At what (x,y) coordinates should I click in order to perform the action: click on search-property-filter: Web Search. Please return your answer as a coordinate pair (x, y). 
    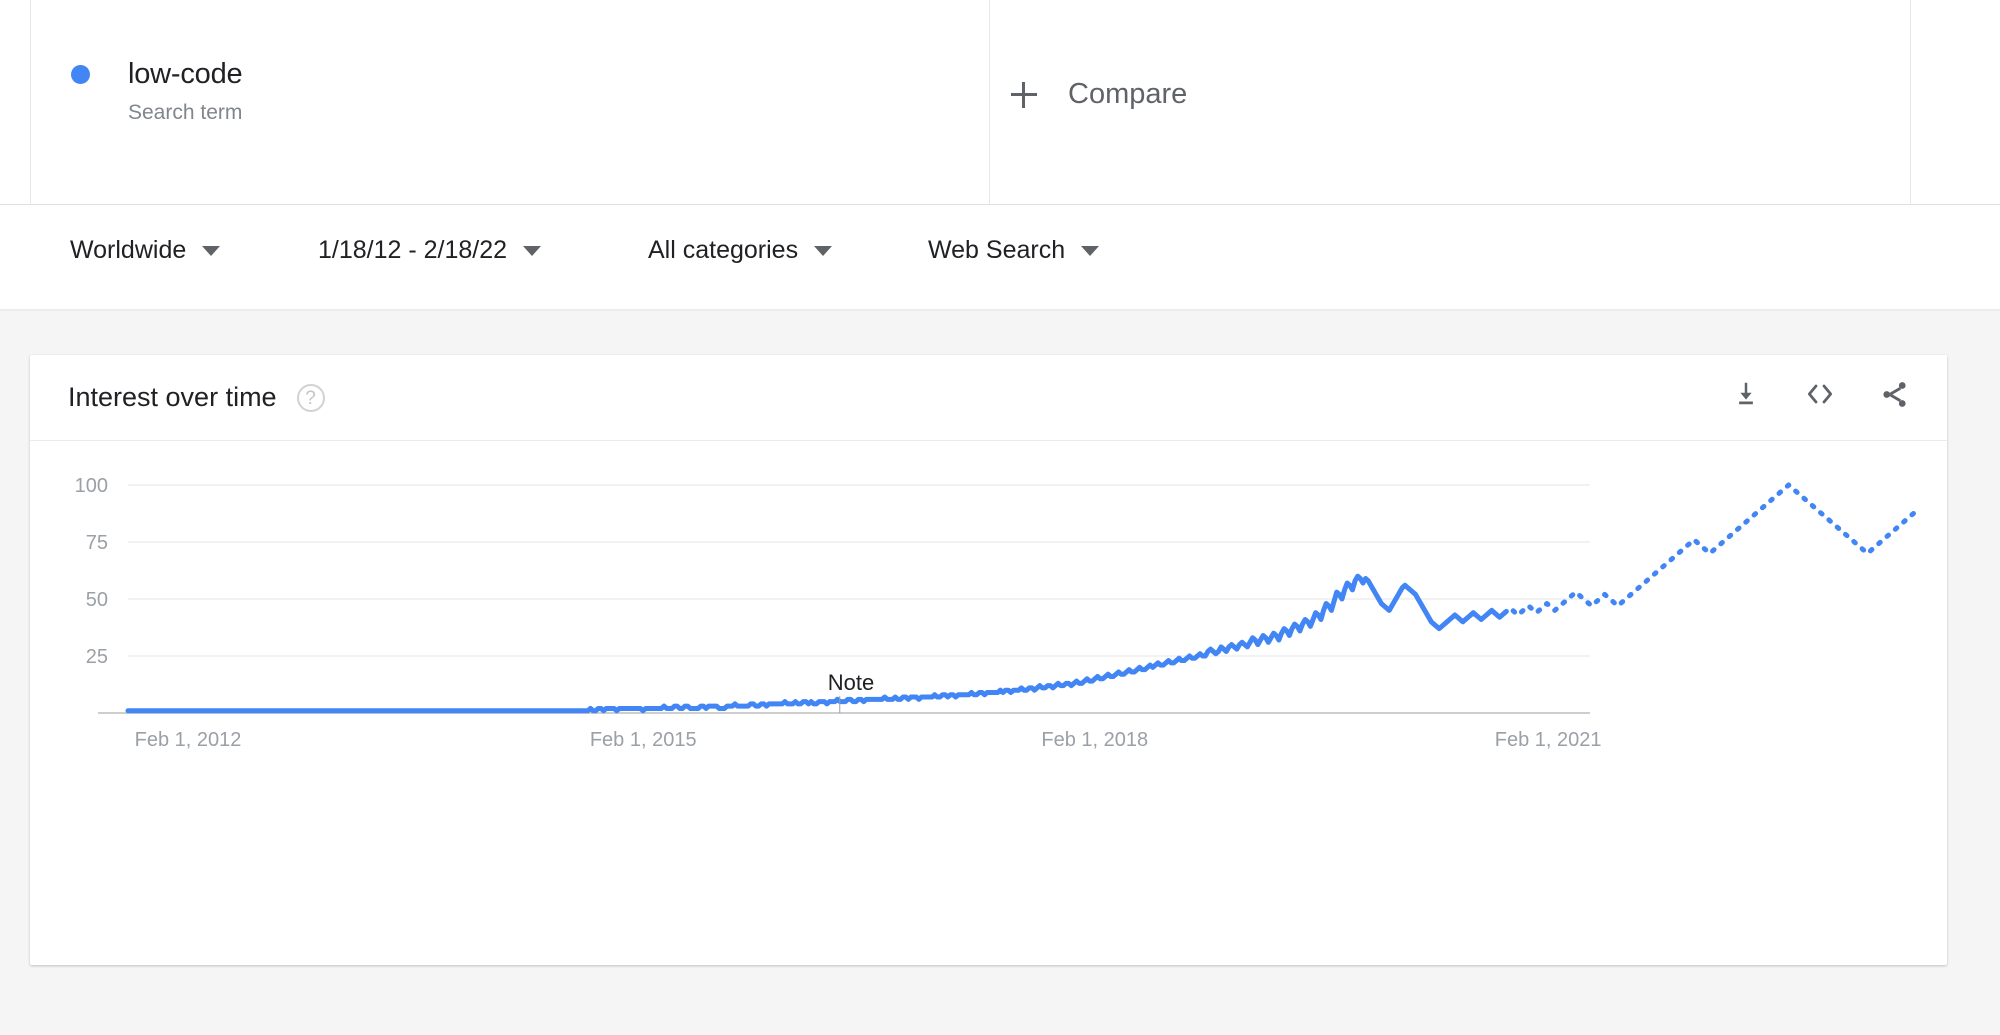
    Looking at the image, I should click on (1014, 250).